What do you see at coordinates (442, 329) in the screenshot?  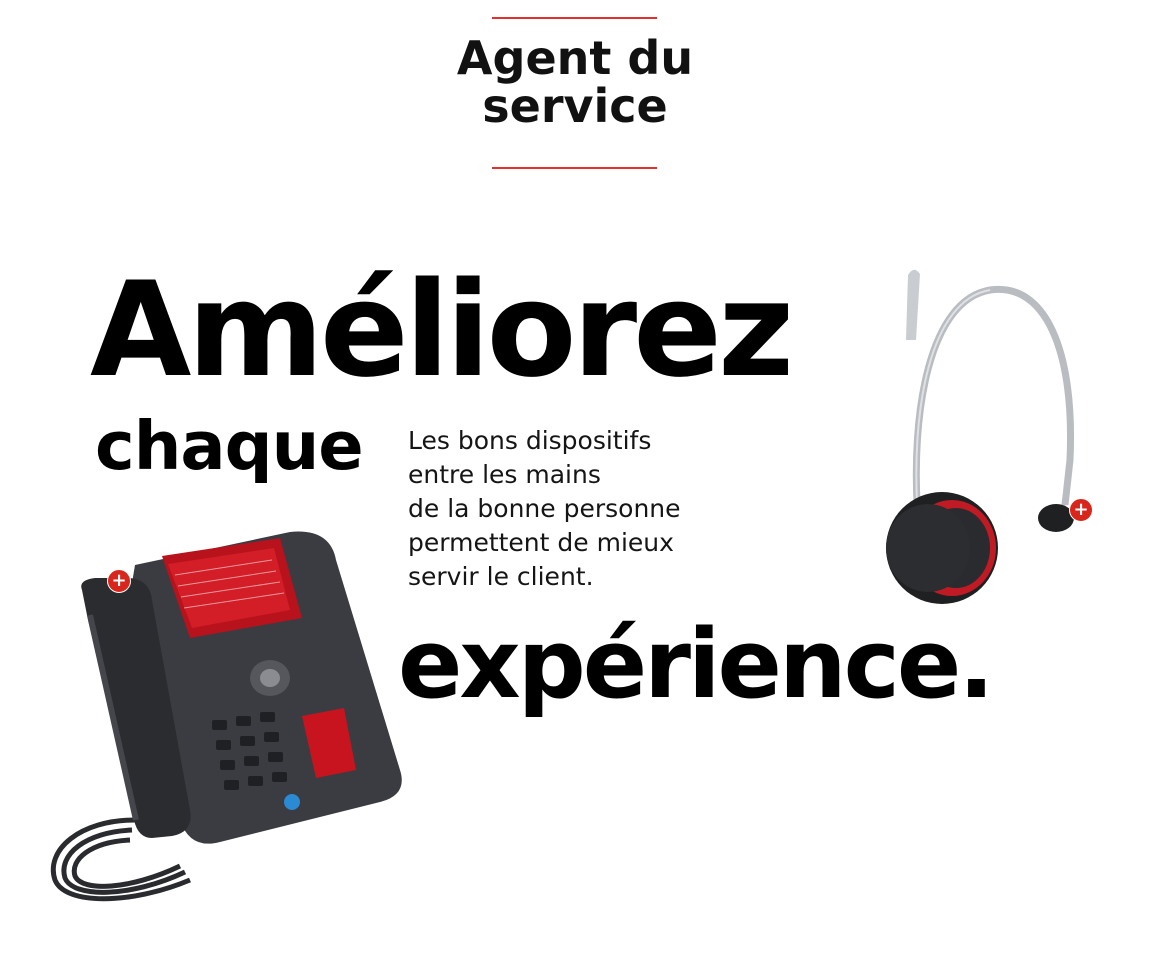 I see `headline-word-ameliorez: Améliorez` at bounding box center [442, 329].